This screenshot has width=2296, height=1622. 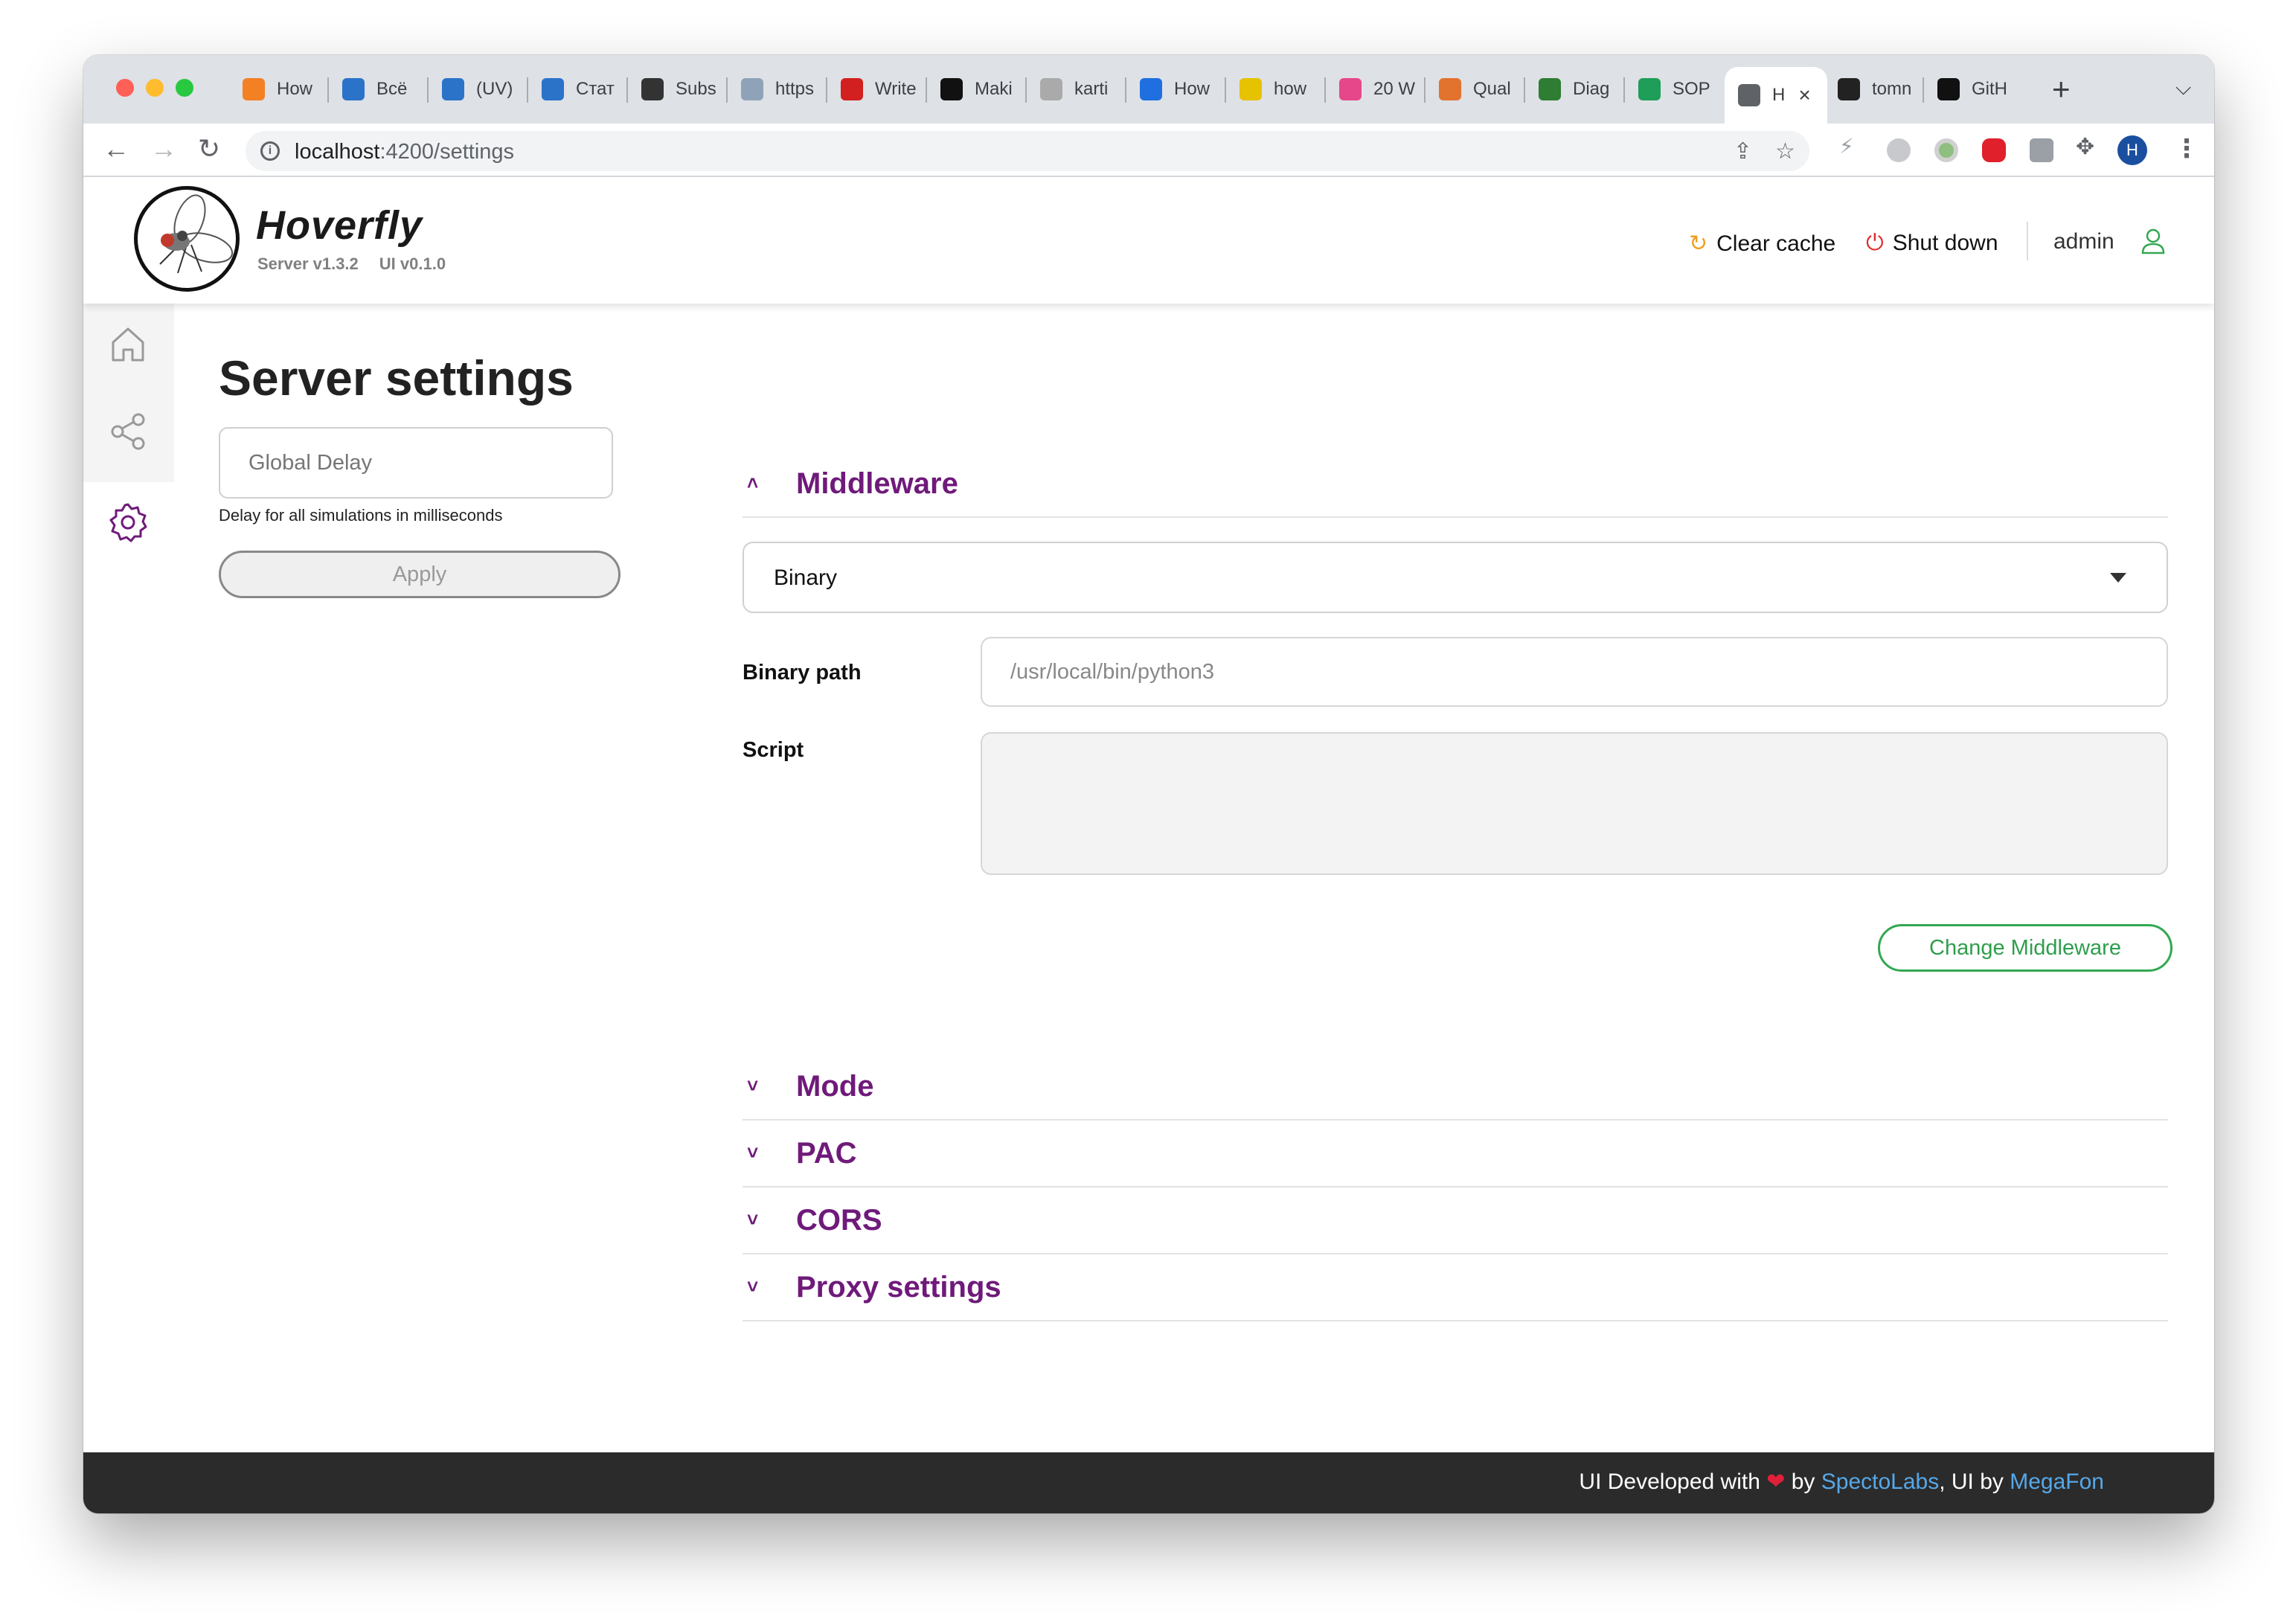 I want to click on tab-label: (UV), so click(x=494, y=89).